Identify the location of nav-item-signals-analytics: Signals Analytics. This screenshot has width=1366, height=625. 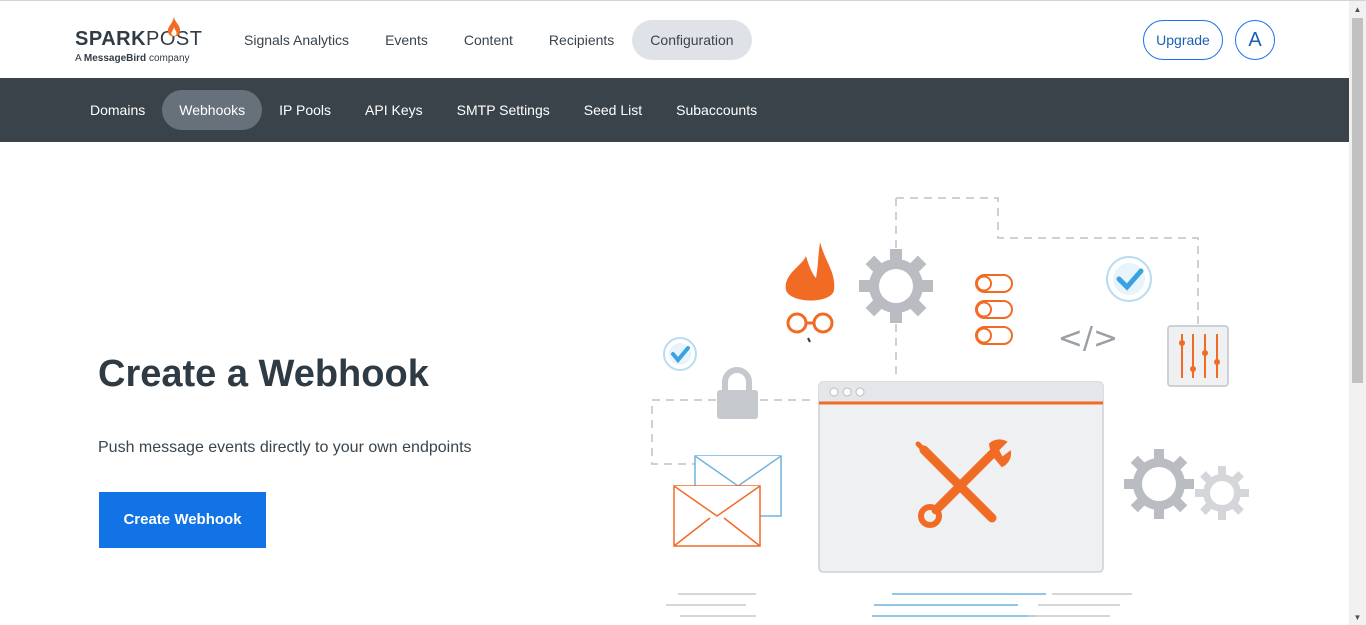
(296, 40).